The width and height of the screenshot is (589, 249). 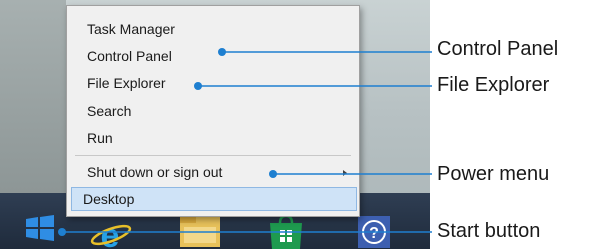 What do you see at coordinates (213, 155) in the screenshot?
I see `menu-separator` at bounding box center [213, 155].